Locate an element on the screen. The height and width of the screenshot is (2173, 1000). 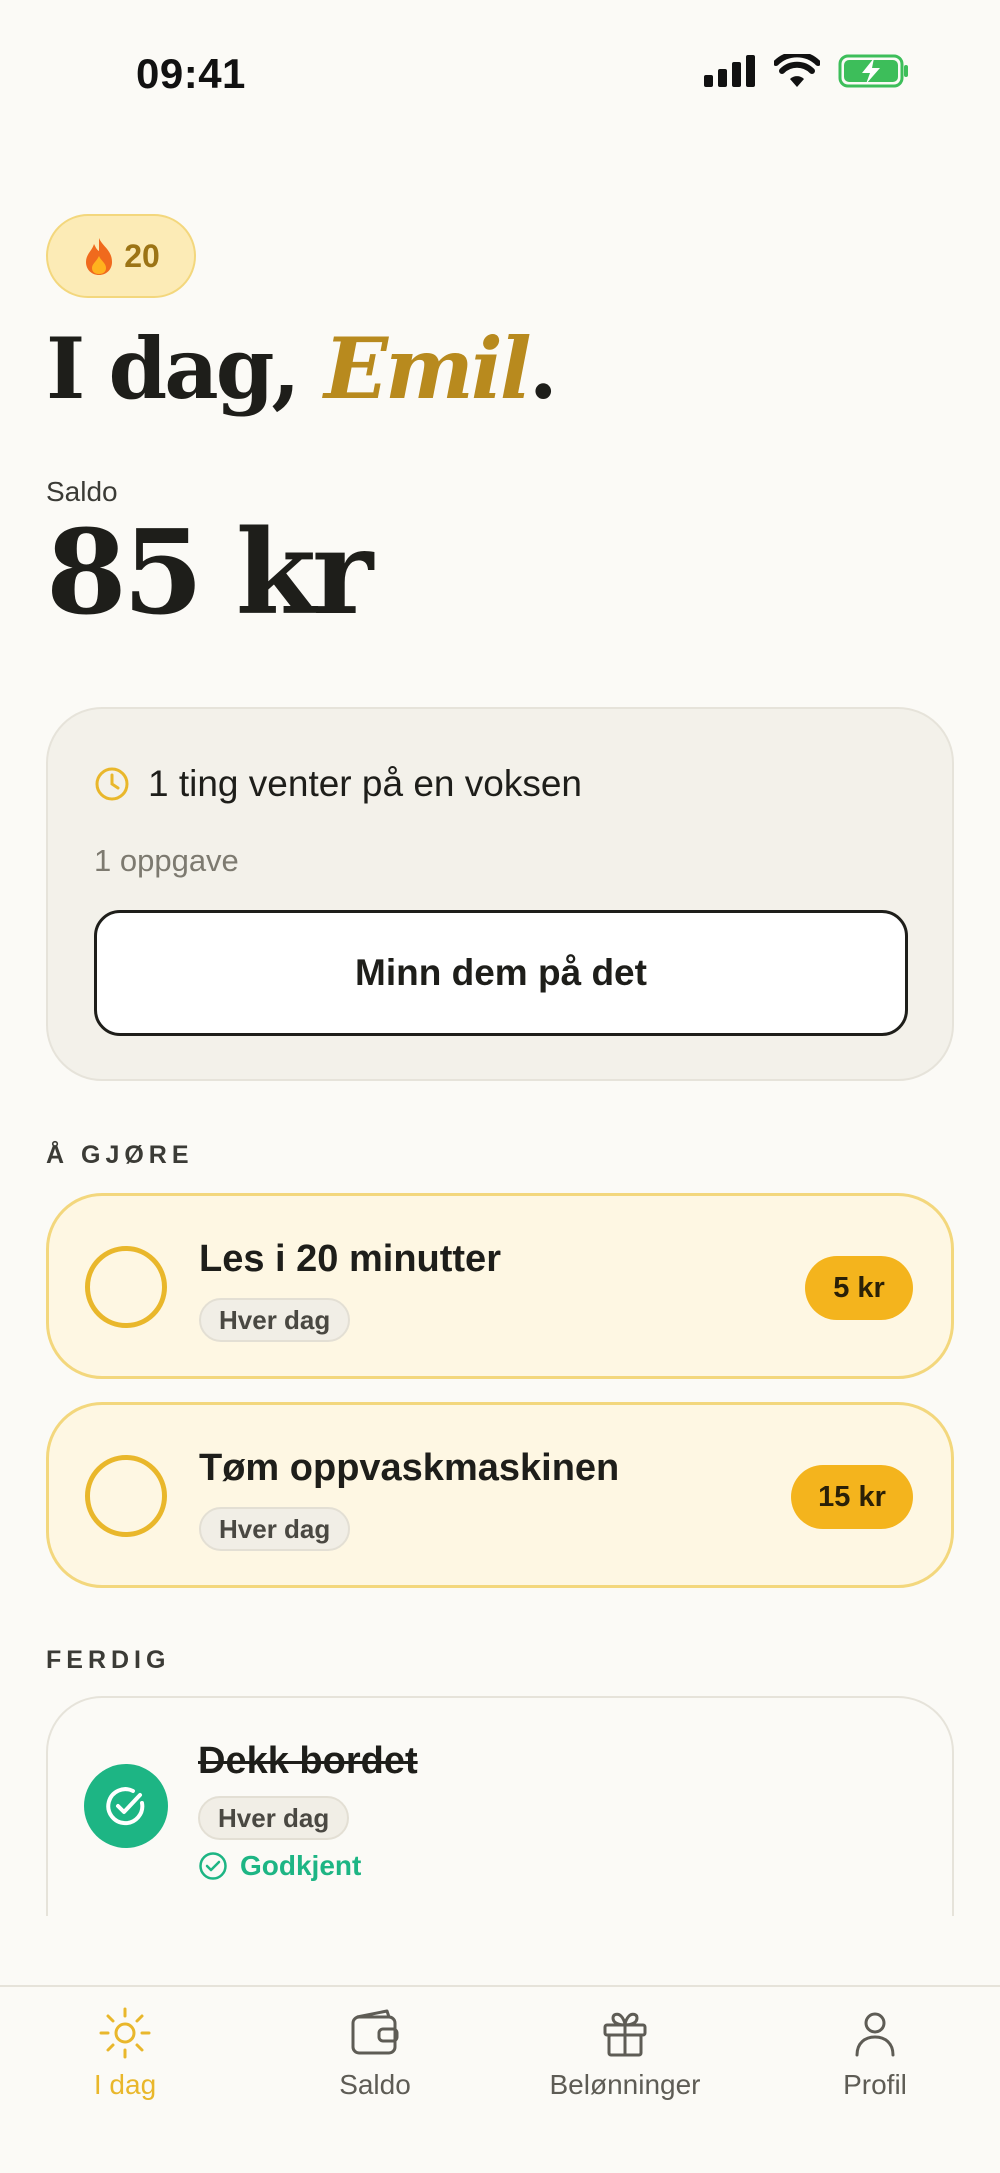
nav-item-rewards: Belønninger is located at coordinates (625, 2065).